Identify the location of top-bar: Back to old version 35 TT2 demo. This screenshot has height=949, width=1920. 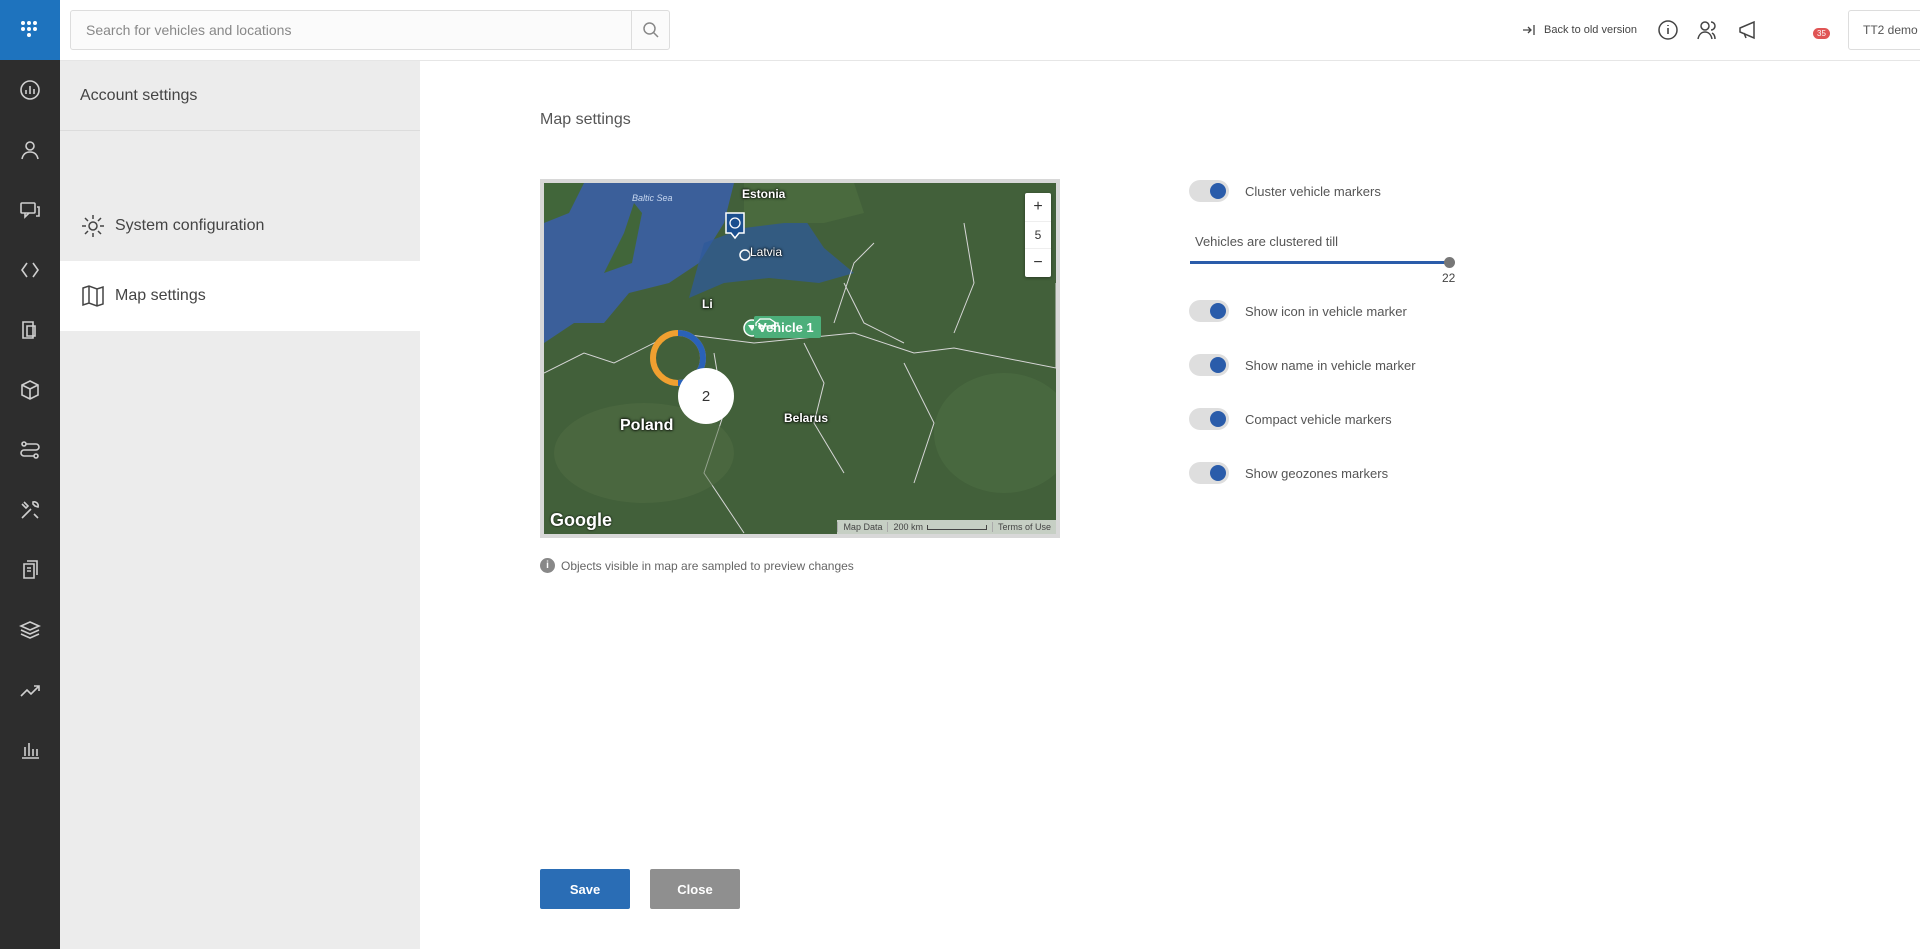
(990, 30).